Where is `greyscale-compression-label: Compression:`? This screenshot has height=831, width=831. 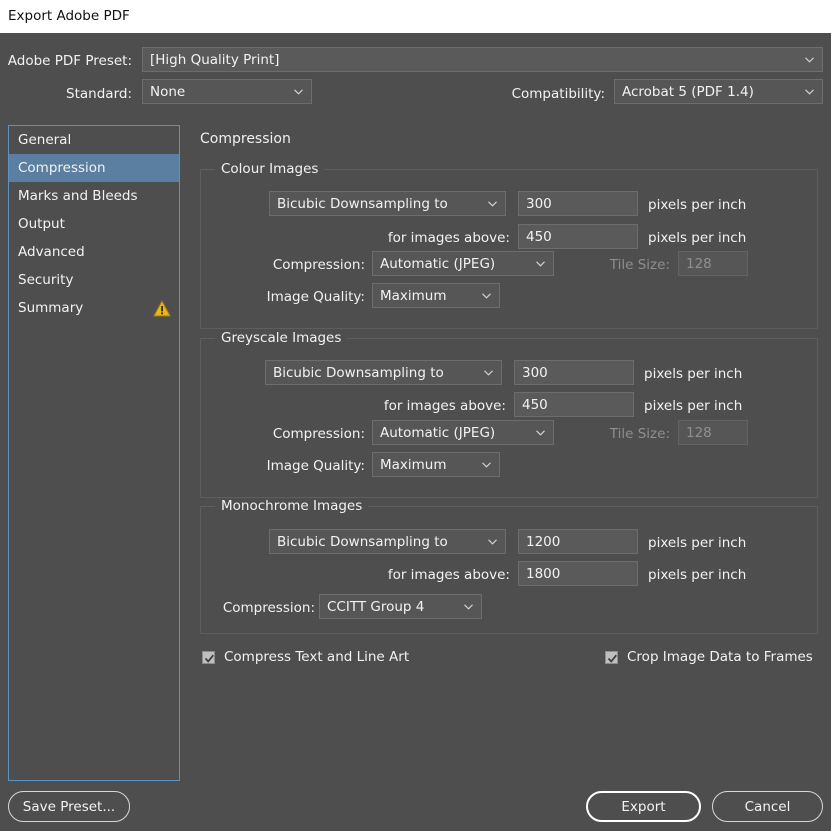 greyscale-compression-label: Compression: is located at coordinates (318, 434).